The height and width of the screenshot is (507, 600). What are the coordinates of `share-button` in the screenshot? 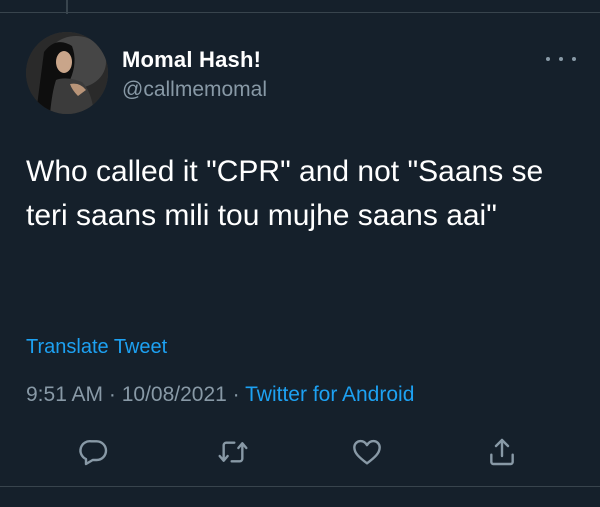 It's located at (502, 452).